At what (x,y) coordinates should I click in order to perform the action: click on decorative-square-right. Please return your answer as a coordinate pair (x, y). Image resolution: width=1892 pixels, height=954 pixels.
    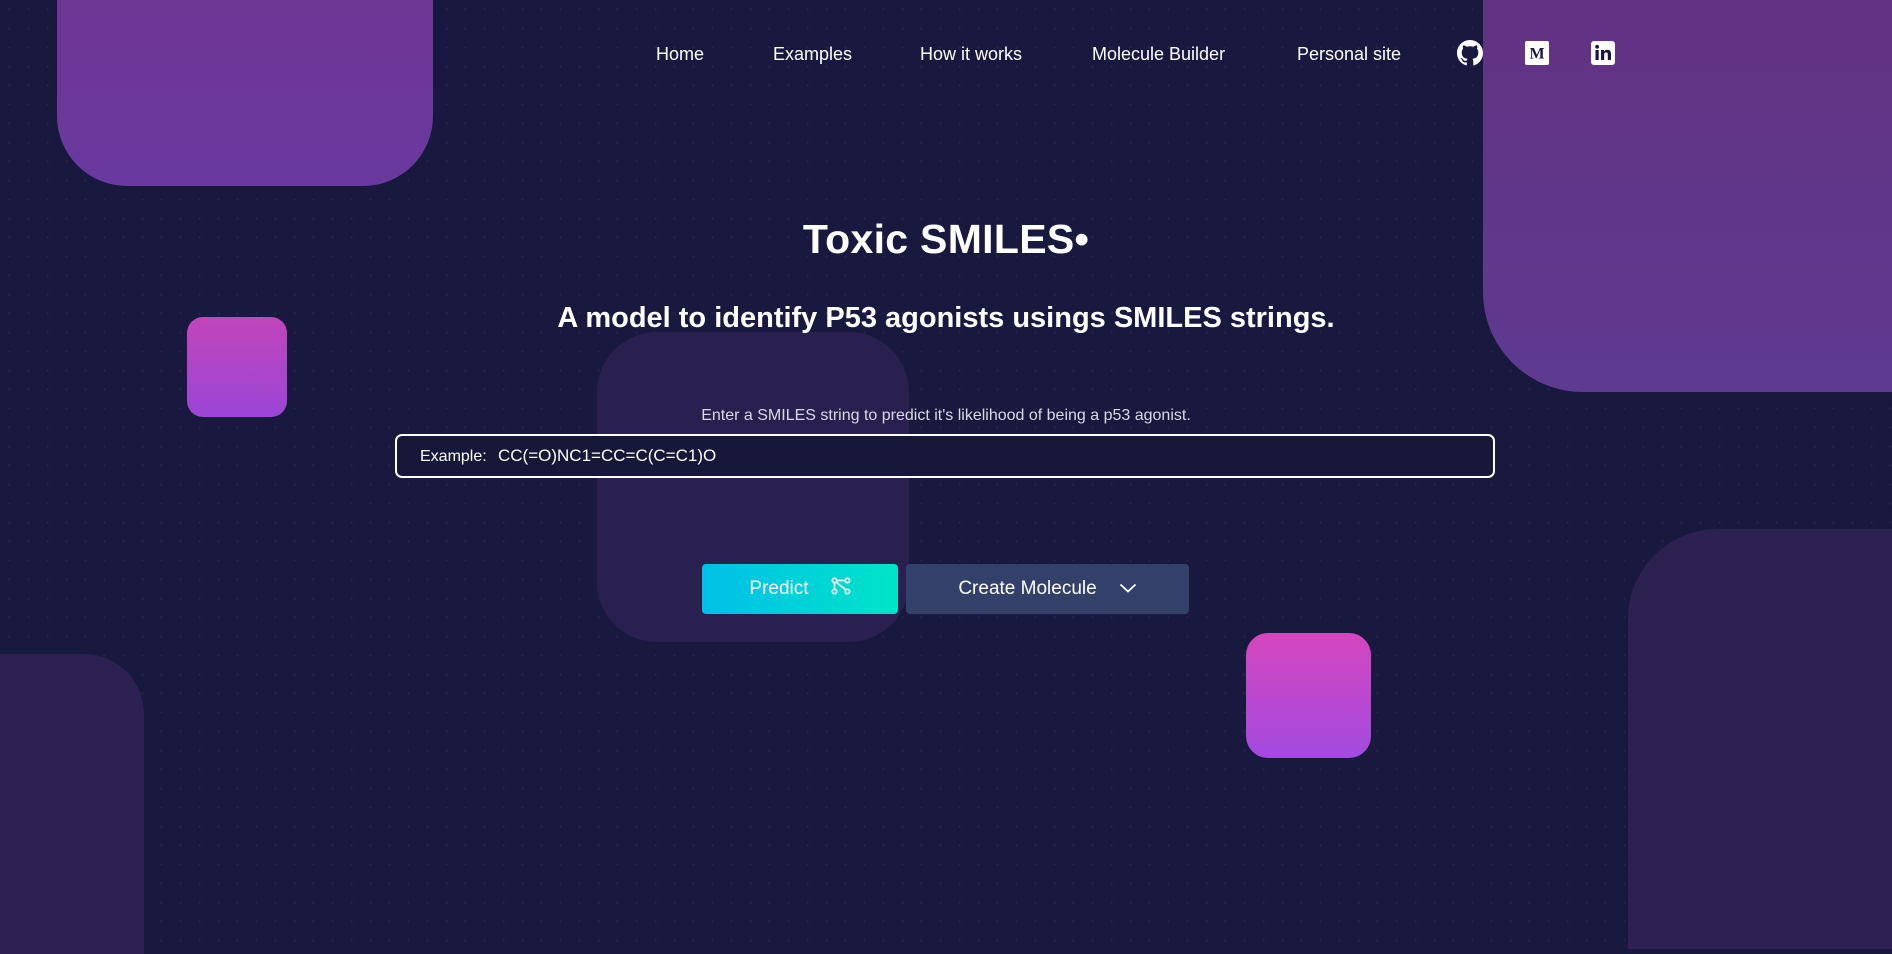
    Looking at the image, I should click on (1308, 695).